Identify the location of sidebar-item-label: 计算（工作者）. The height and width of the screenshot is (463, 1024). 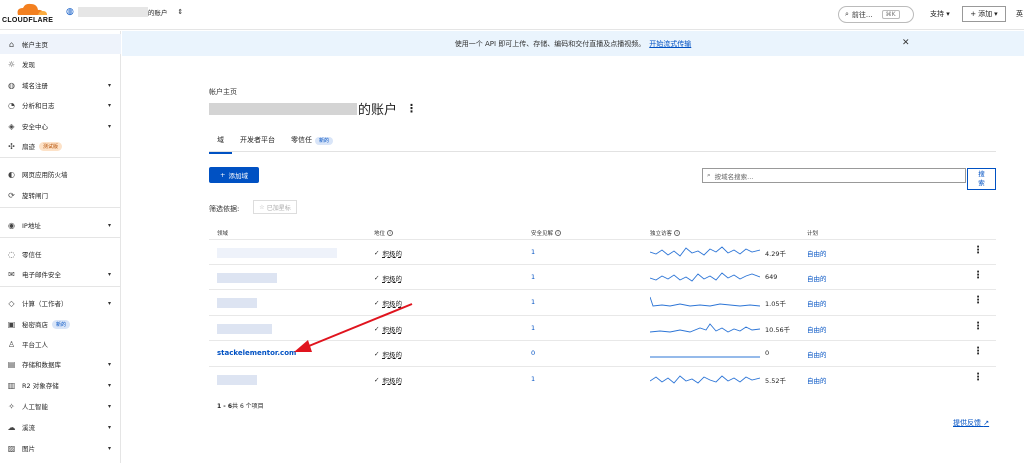
(45, 304).